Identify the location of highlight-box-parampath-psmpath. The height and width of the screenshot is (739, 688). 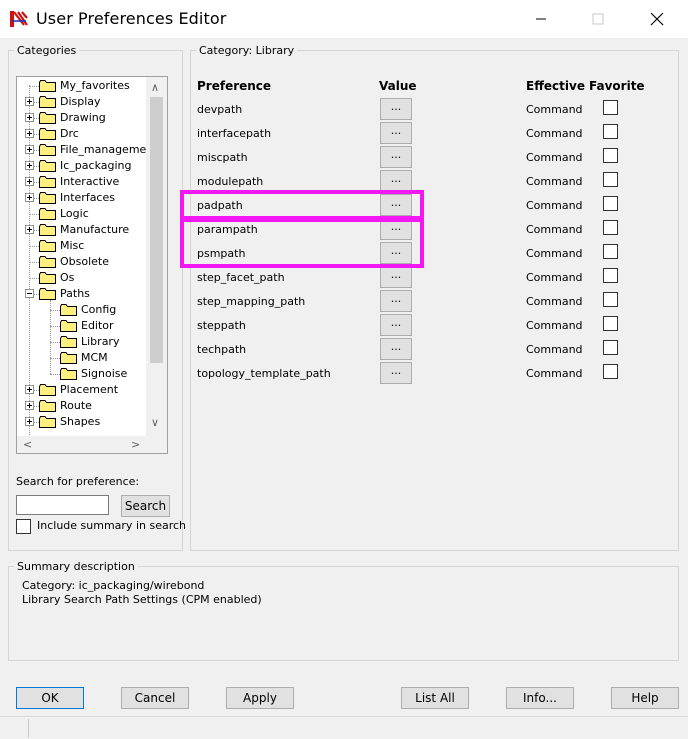
(302, 243).